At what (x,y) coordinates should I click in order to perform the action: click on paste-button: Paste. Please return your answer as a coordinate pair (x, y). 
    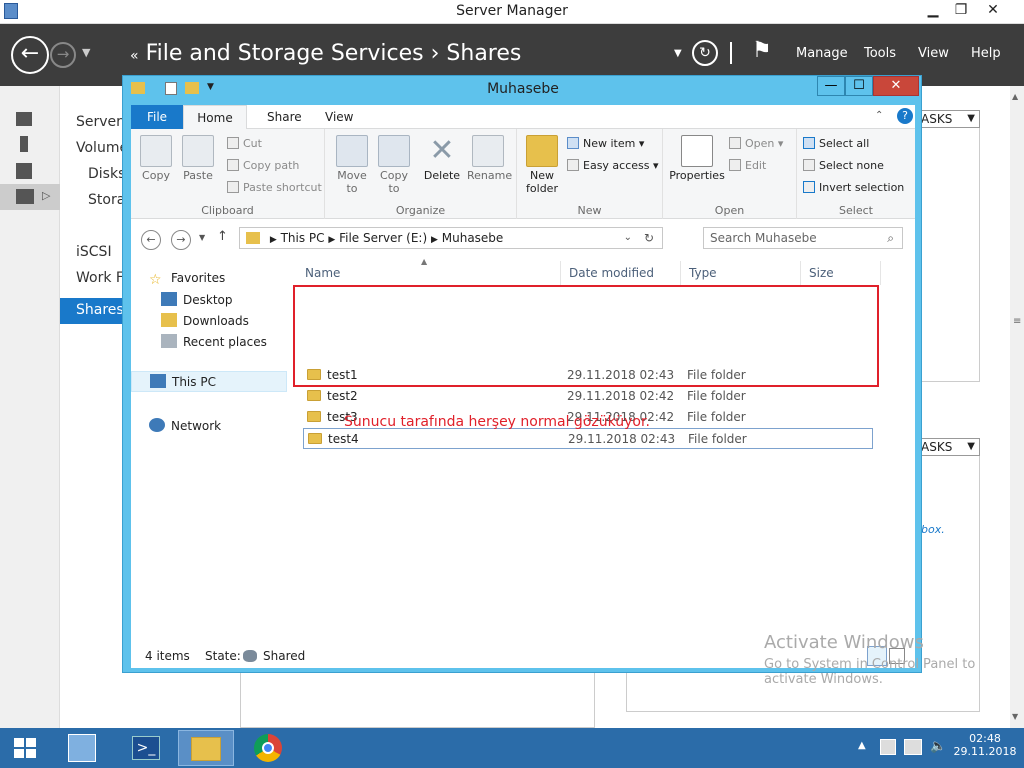
    Looking at the image, I should click on (198, 158).